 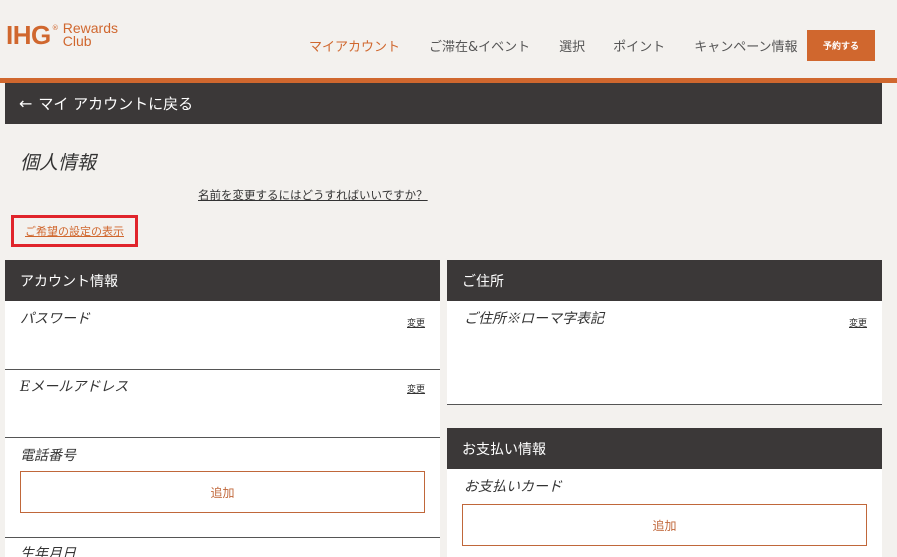 I want to click on name-change-help-link: 名前を変更するにはどうすればいいですか？, so click(x=313, y=195).